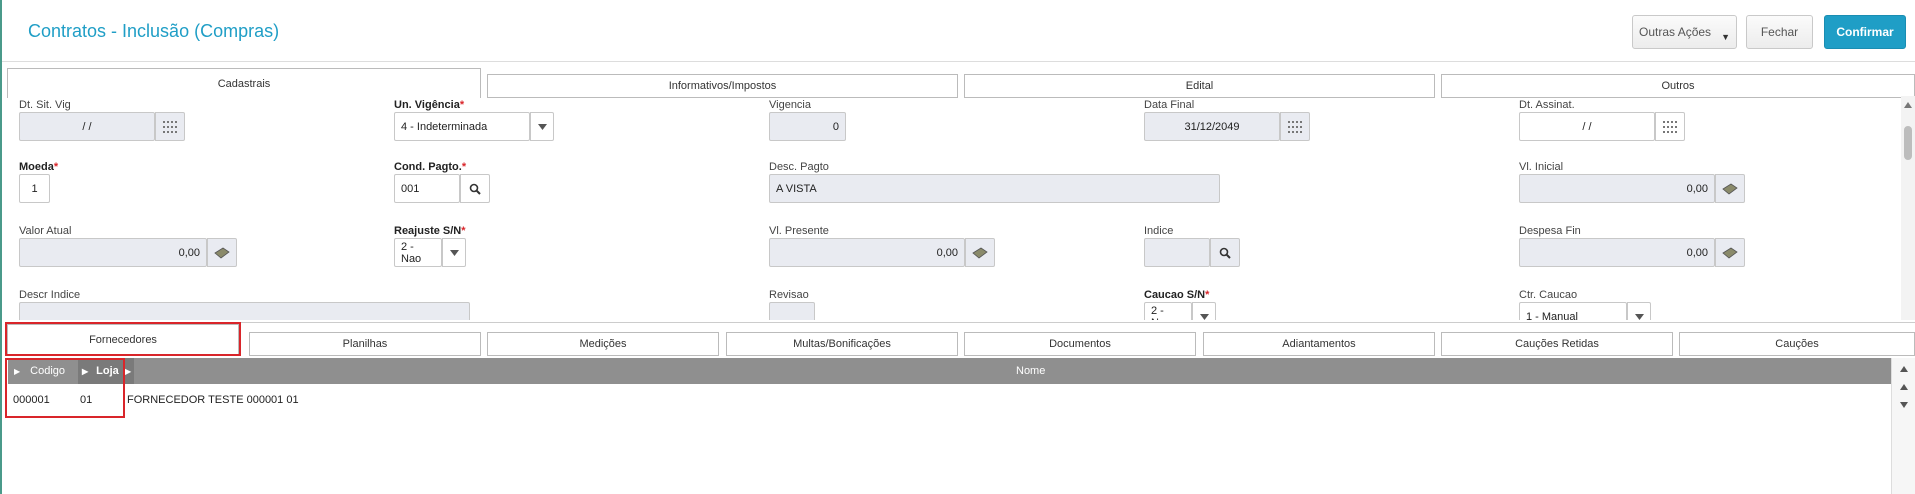 The image size is (1915, 494). Describe the element at coordinates (1904, 405) in the screenshot. I see `scroll-down-icon` at that location.